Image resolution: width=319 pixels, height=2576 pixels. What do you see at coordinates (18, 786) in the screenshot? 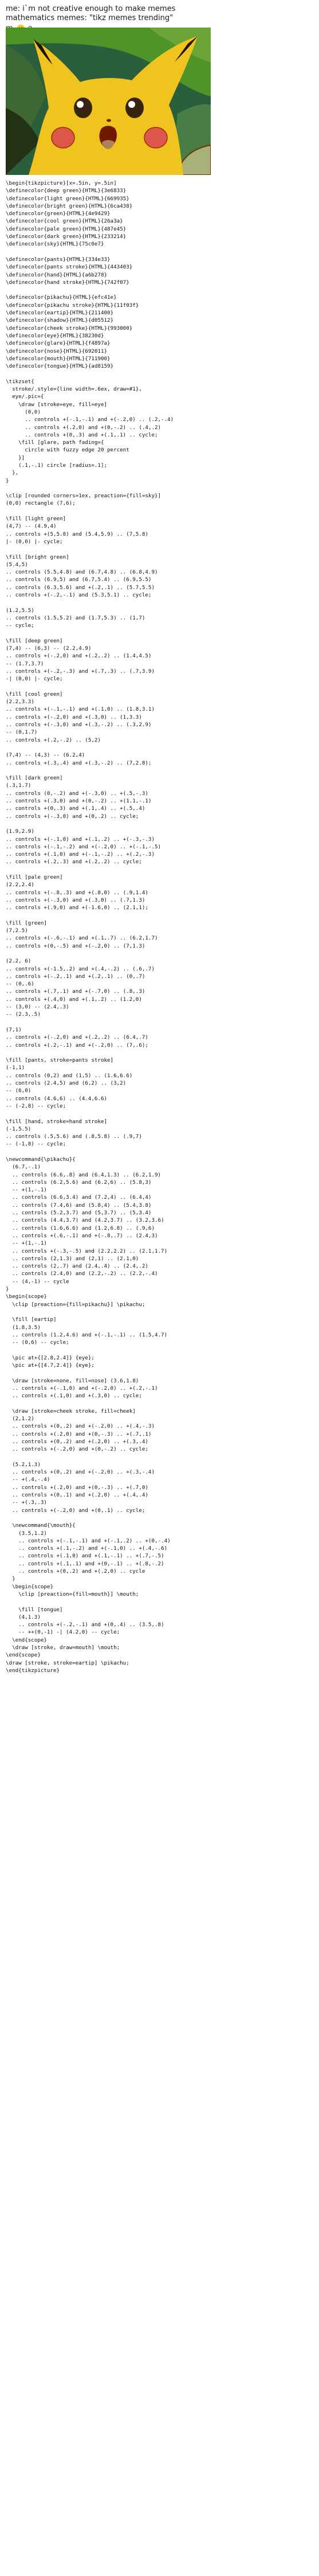
I see `code-line: (.3,1.7)` at bounding box center [18, 786].